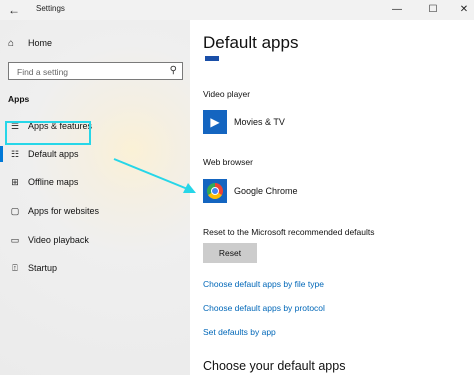  What do you see at coordinates (264, 308) in the screenshot?
I see `link-default-apps-by-protocol: Choose default apps by protocol` at bounding box center [264, 308].